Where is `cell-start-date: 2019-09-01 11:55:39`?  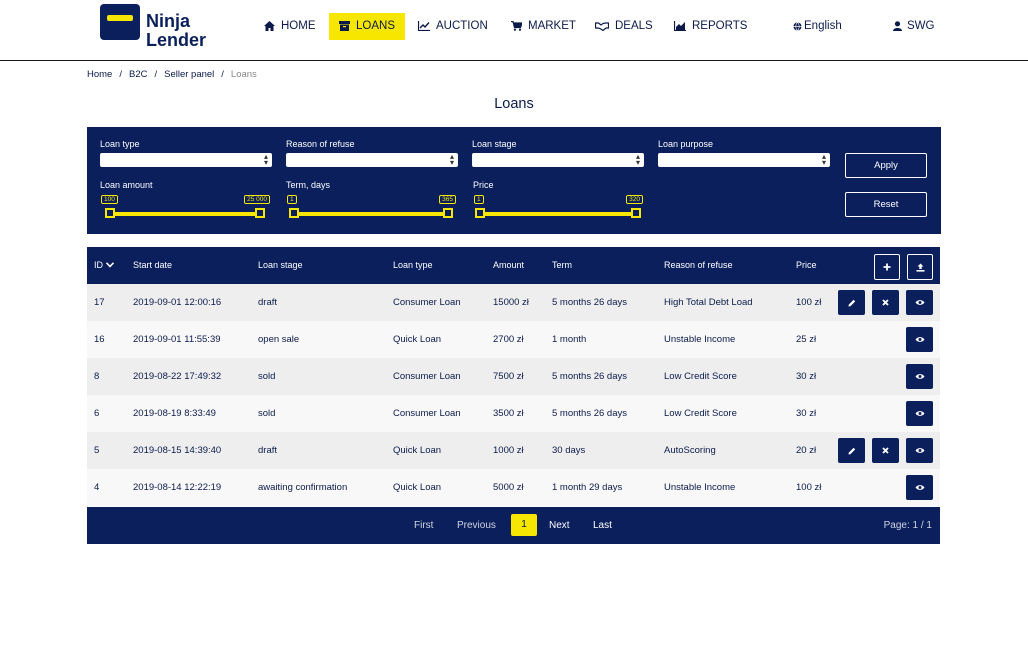
cell-start-date: 2019-09-01 11:55:39 is located at coordinates (177, 339).